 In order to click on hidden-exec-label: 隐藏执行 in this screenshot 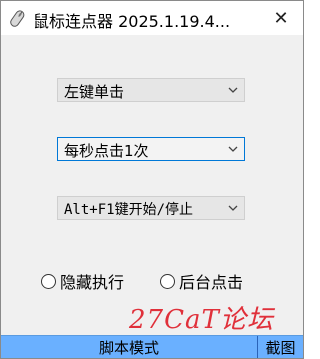, I will do `click(92, 282)`.